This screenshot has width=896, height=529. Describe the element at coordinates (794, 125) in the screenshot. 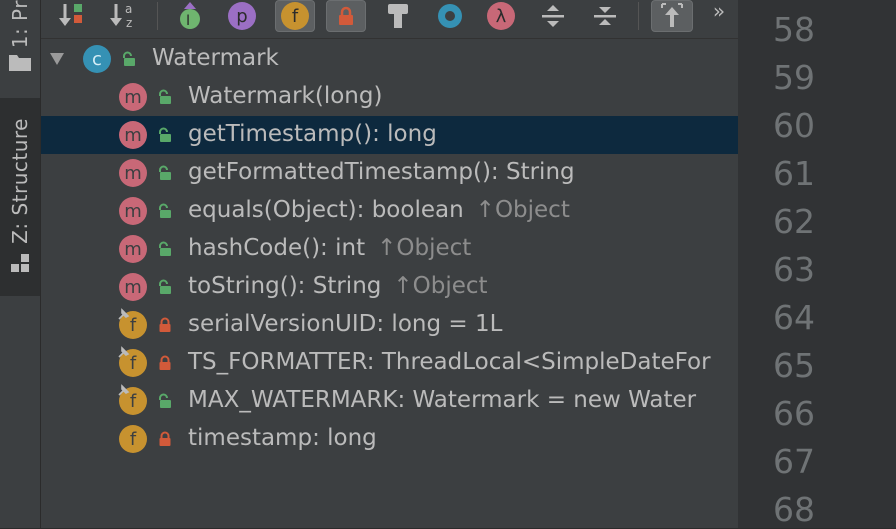

I see `line-number: 60` at that location.